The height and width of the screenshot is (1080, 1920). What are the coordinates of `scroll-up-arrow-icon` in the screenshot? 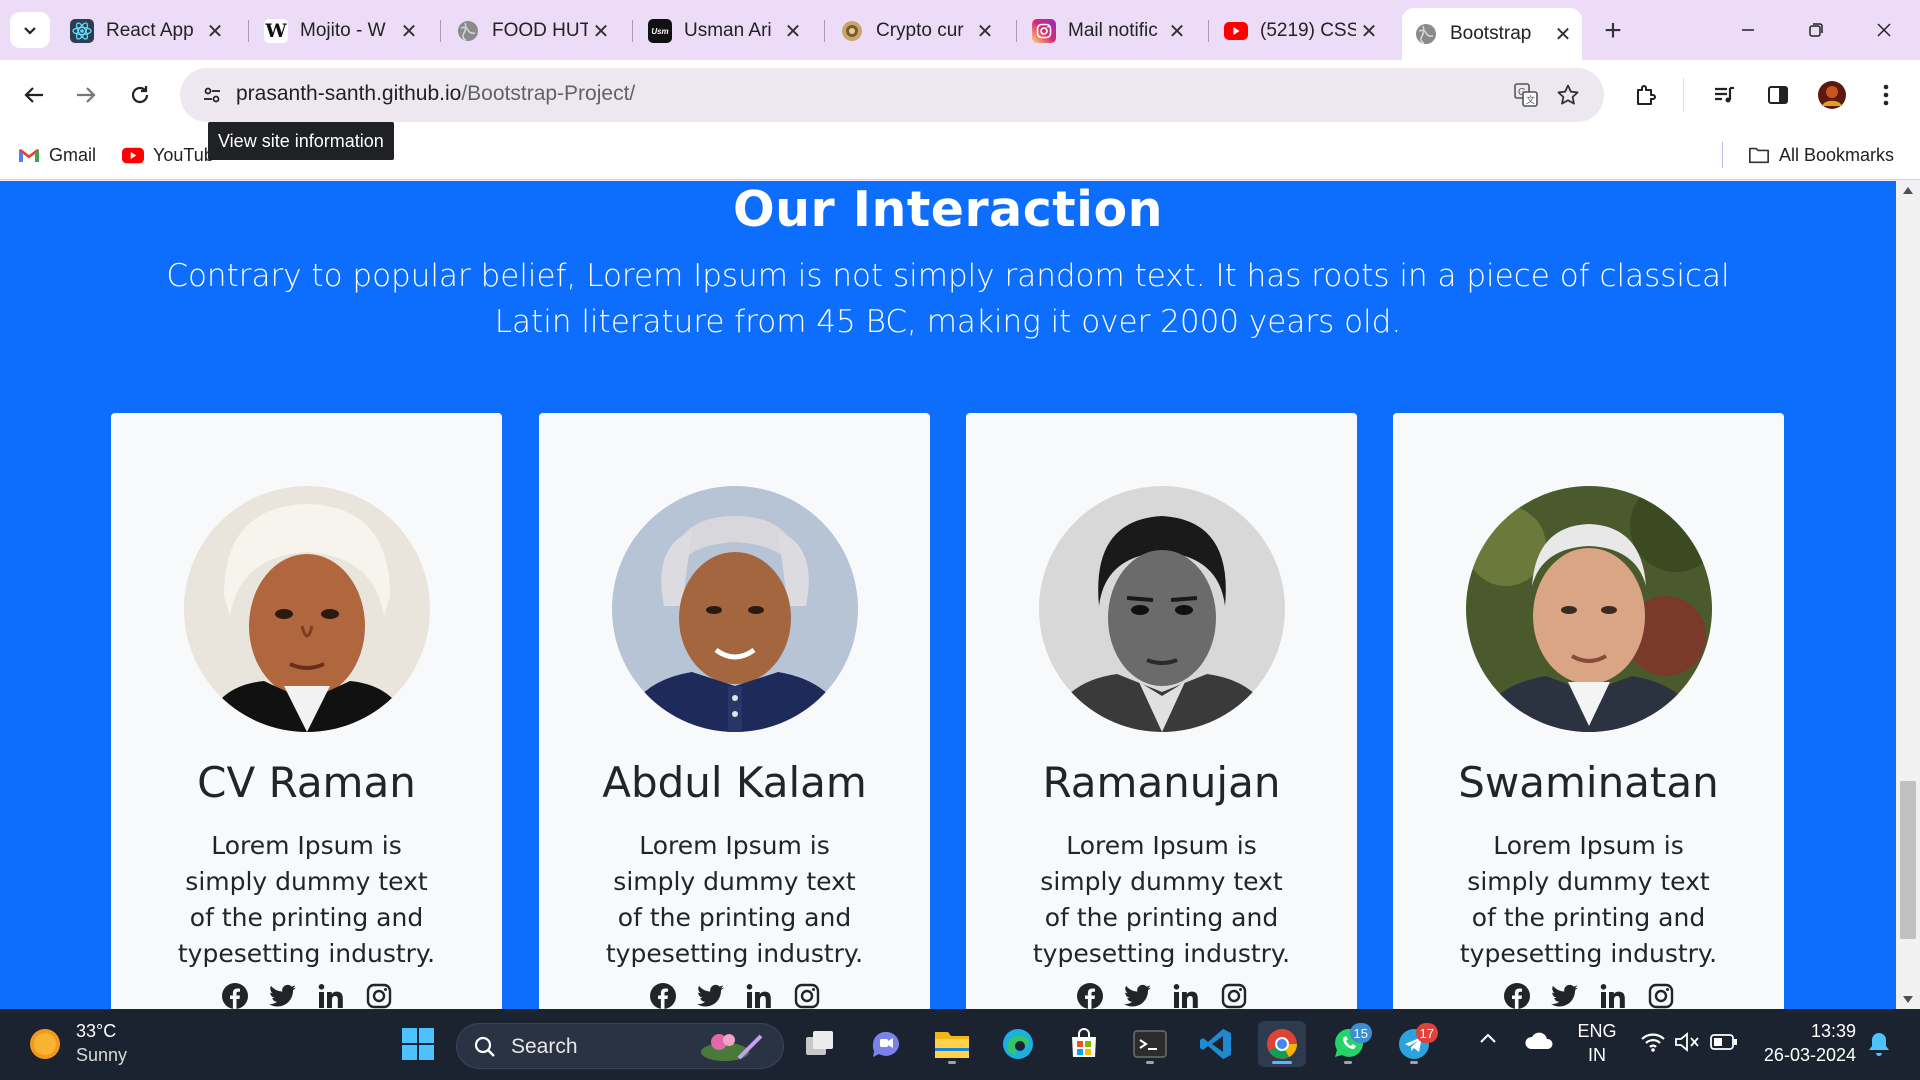 It's located at (1908, 190).